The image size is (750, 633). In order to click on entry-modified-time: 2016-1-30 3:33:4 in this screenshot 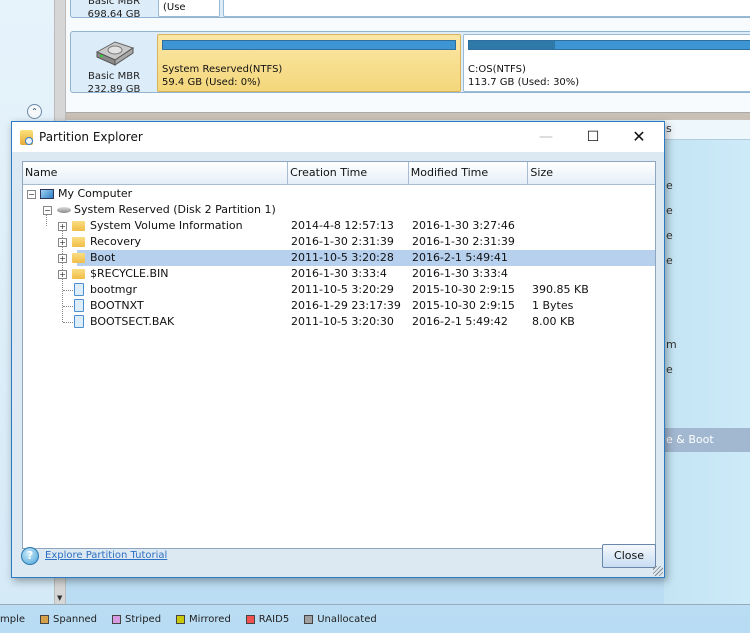, I will do `click(460, 273)`.